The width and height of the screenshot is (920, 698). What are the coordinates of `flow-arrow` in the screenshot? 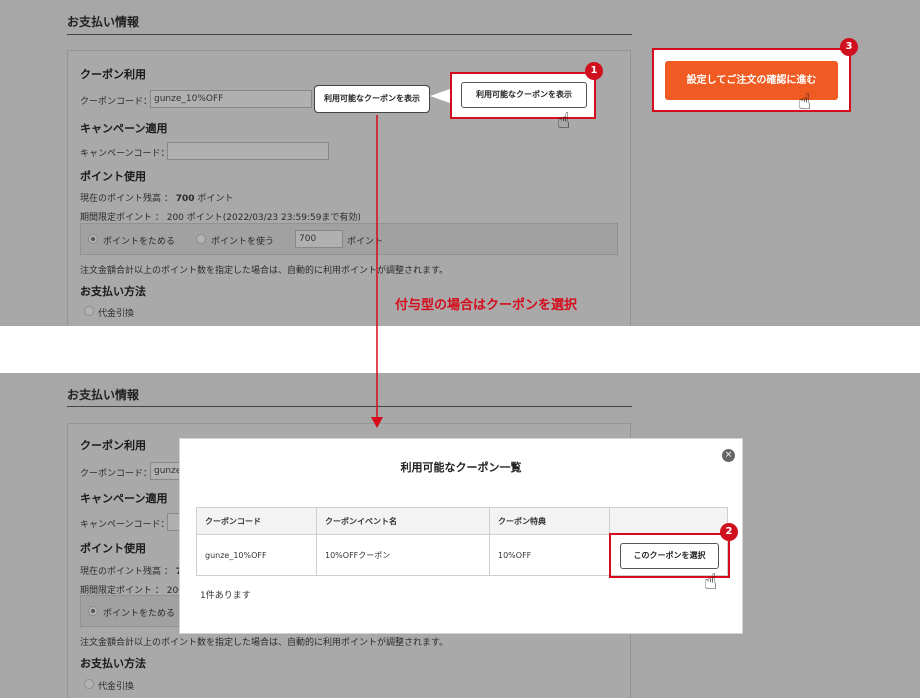 It's located at (377, 271).